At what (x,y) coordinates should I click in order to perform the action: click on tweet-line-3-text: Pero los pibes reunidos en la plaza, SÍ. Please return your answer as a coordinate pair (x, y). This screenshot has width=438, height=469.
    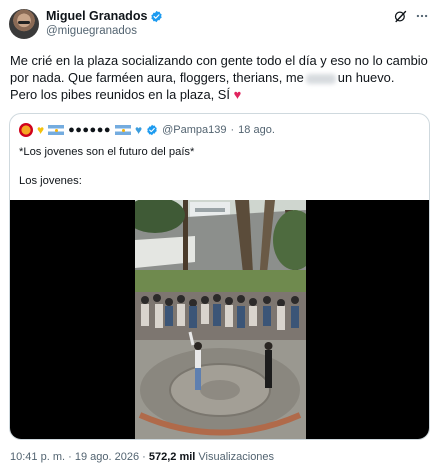
    Looking at the image, I should click on (120, 94).